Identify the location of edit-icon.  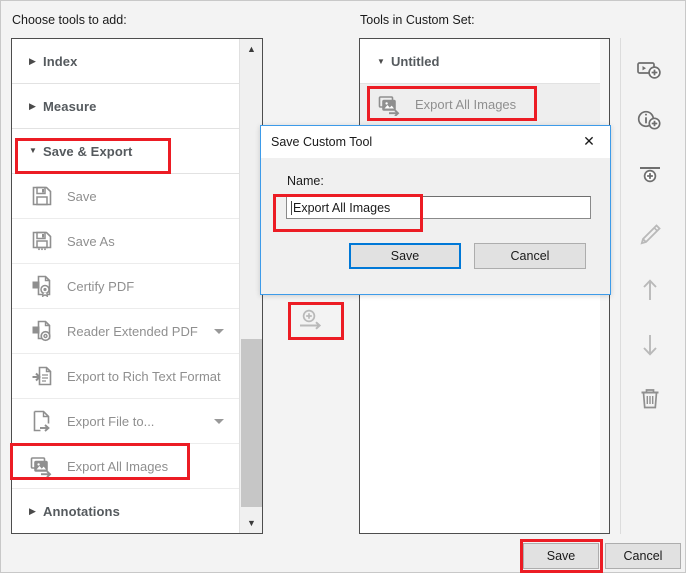
(650, 235).